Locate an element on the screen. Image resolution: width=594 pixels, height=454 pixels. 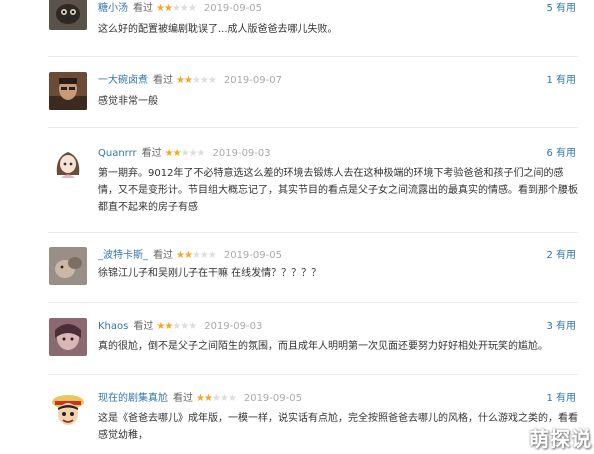
review-text: 这么好的配置被编剧耽误了...成人版爸爸去哪儿失败。 is located at coordinates (218, 29).